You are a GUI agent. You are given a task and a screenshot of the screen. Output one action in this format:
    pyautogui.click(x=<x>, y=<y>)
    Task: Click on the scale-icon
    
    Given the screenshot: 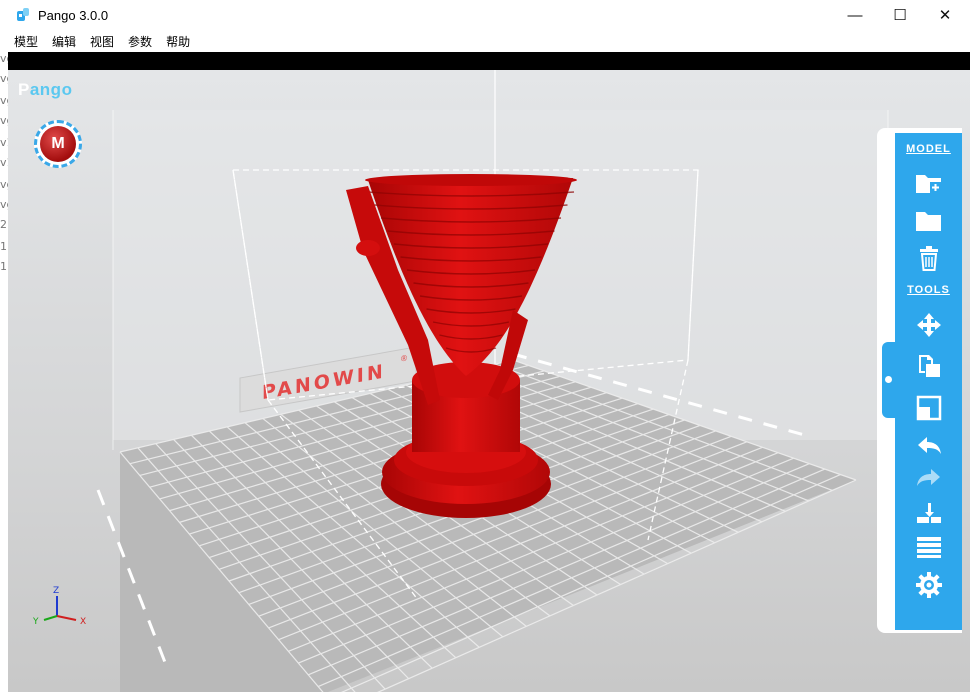 What is the action you would take?
    pyautogui.click(x=929, y=408)
    